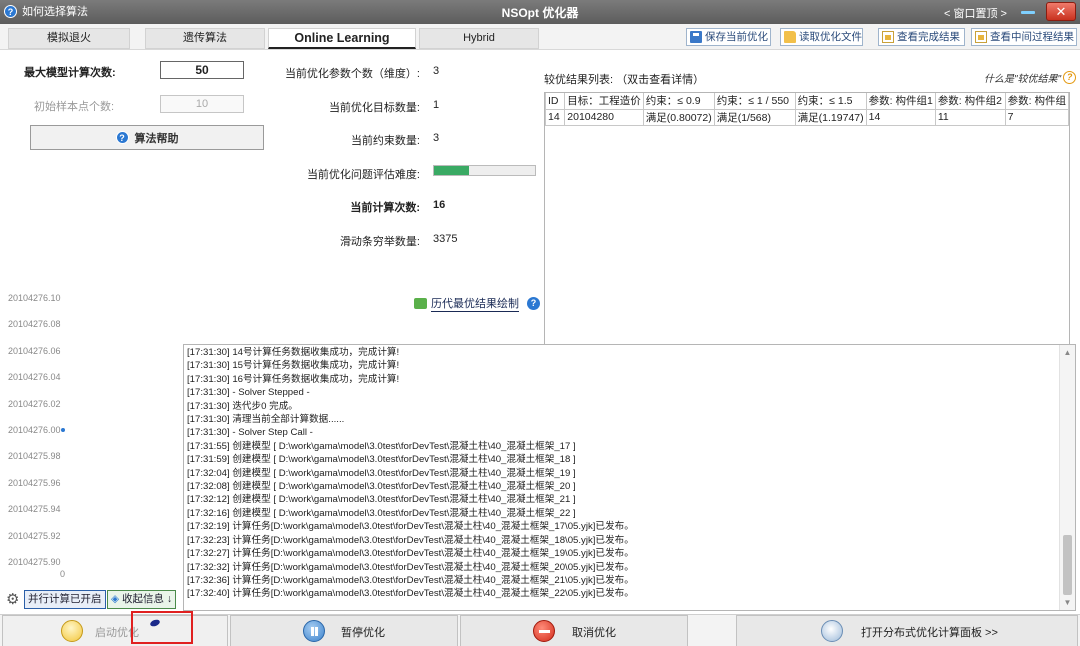  I want to click on lightbulb-icon, so click(72, 631).